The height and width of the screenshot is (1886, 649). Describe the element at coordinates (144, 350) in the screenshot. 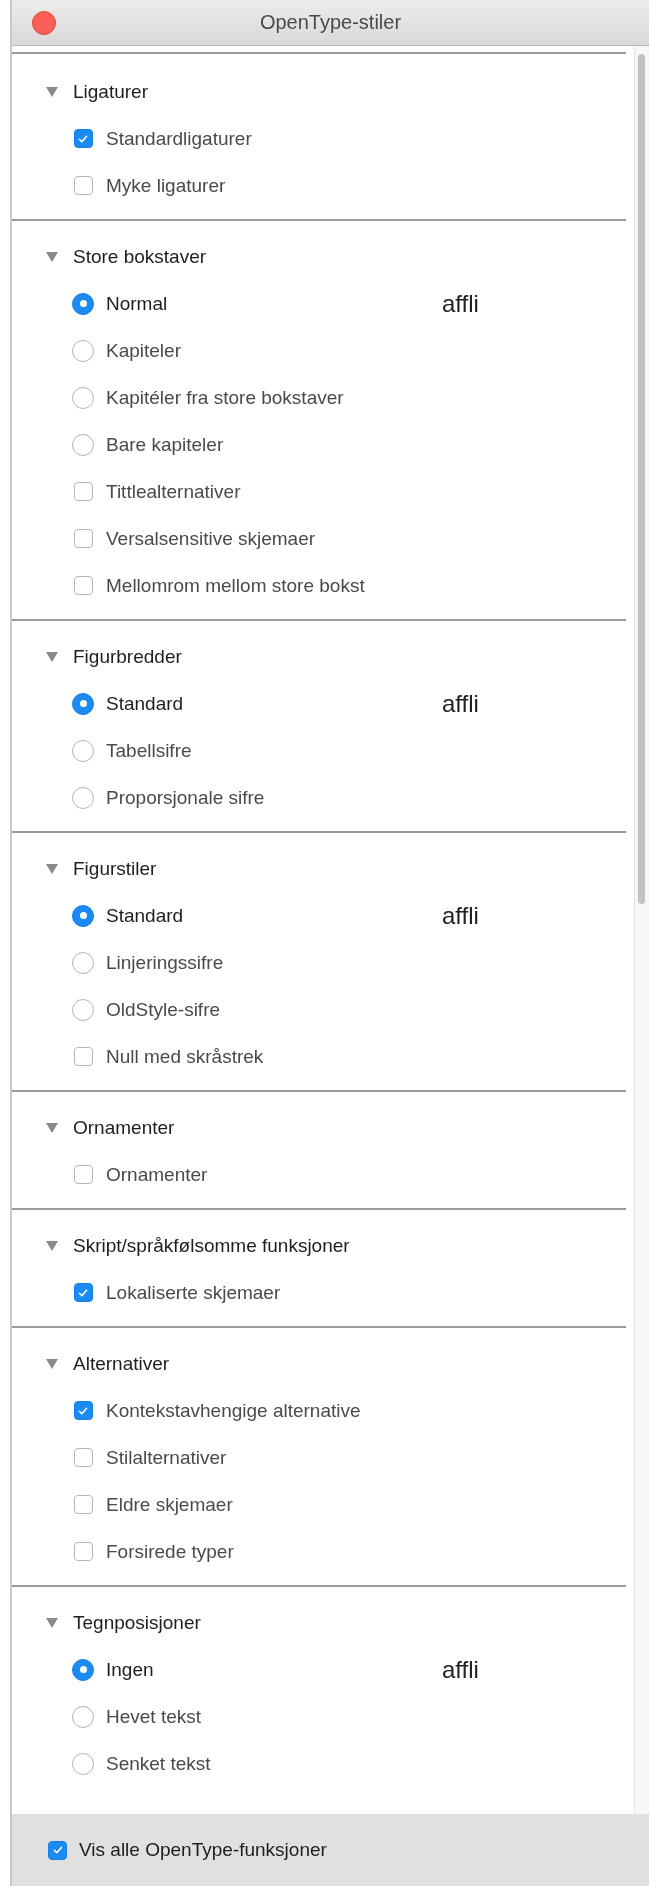

I see `option-label: Kapiteler` at that location.